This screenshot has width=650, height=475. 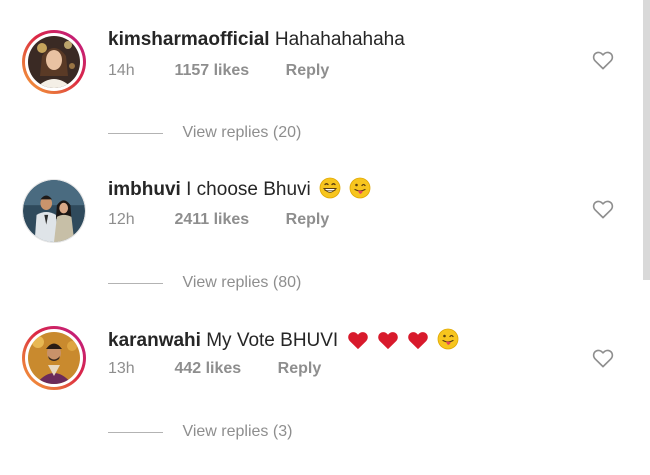 I want to click on view-replies-button: View replies (3), so click(x=200, y=433).